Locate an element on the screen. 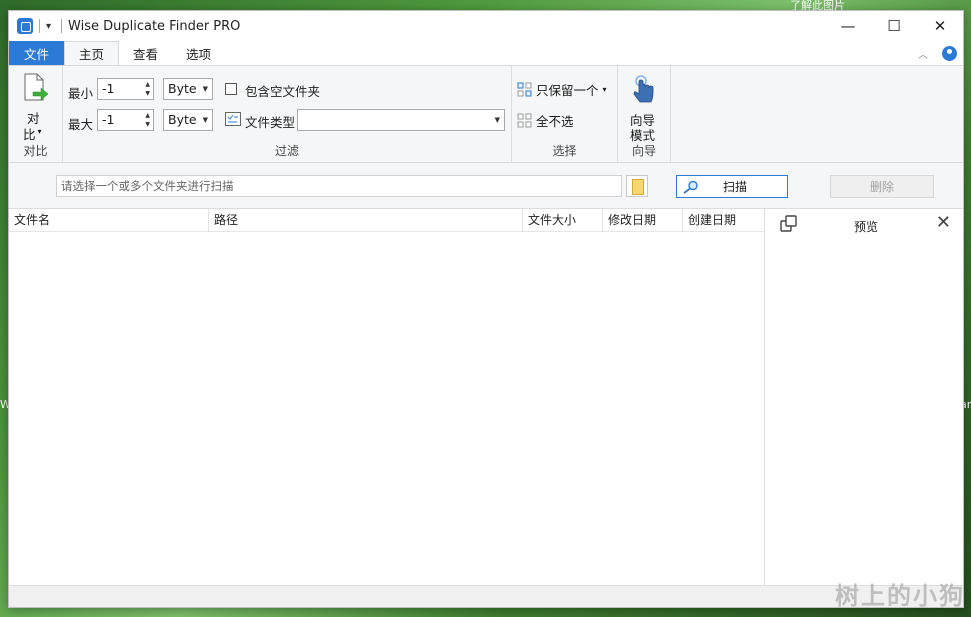 Image resolution: width=971 pixels, height=617 pixels. keep-one-grid-icon is located at coordinates (524, 89).